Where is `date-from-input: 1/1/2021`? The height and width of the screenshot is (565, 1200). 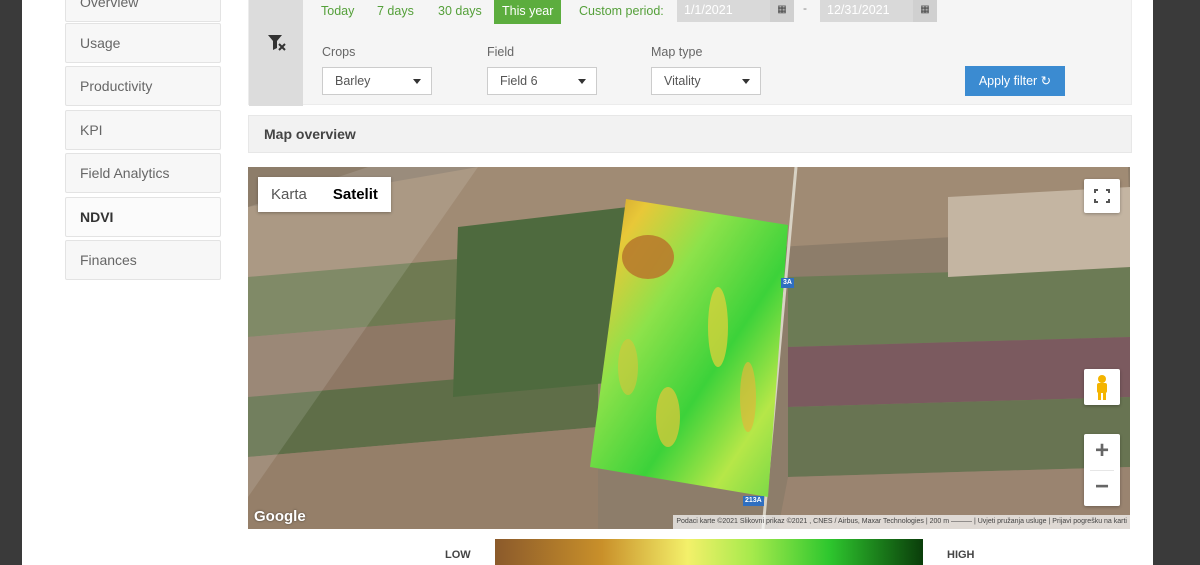 date-from-input: 1/1/2021 is located at coordinates (725, 11).